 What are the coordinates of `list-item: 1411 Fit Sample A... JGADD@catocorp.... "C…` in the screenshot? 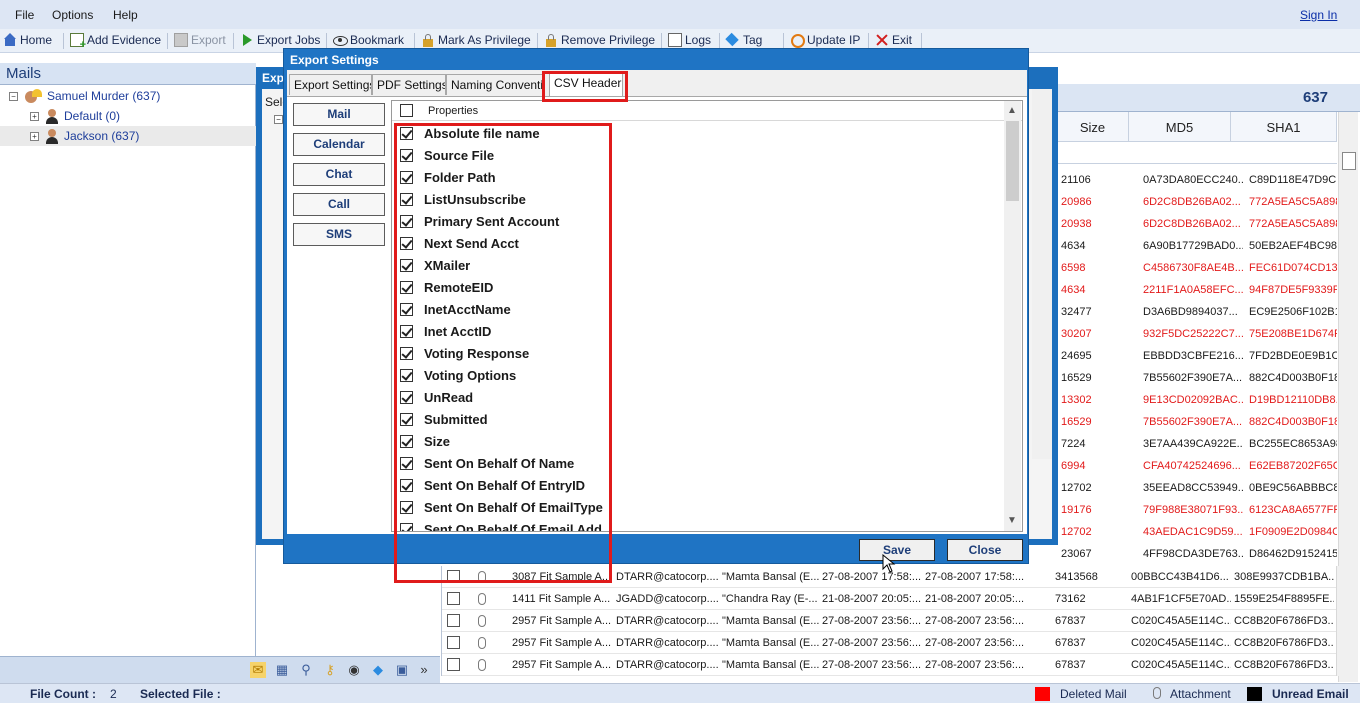 It's located at (889, 599).